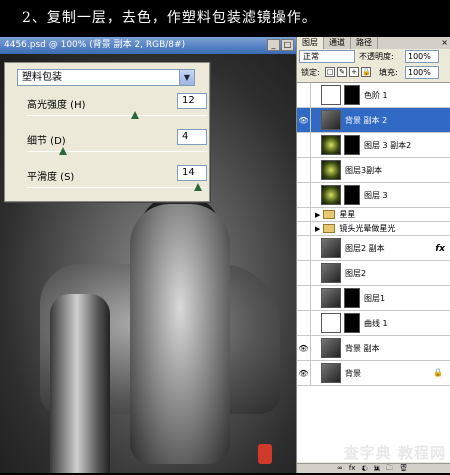 The image size is (450, 475). What do you see at coordinates (347, 214) in the screenshot?
I see `layer-name: 星星` at bounding box center [347, 214].